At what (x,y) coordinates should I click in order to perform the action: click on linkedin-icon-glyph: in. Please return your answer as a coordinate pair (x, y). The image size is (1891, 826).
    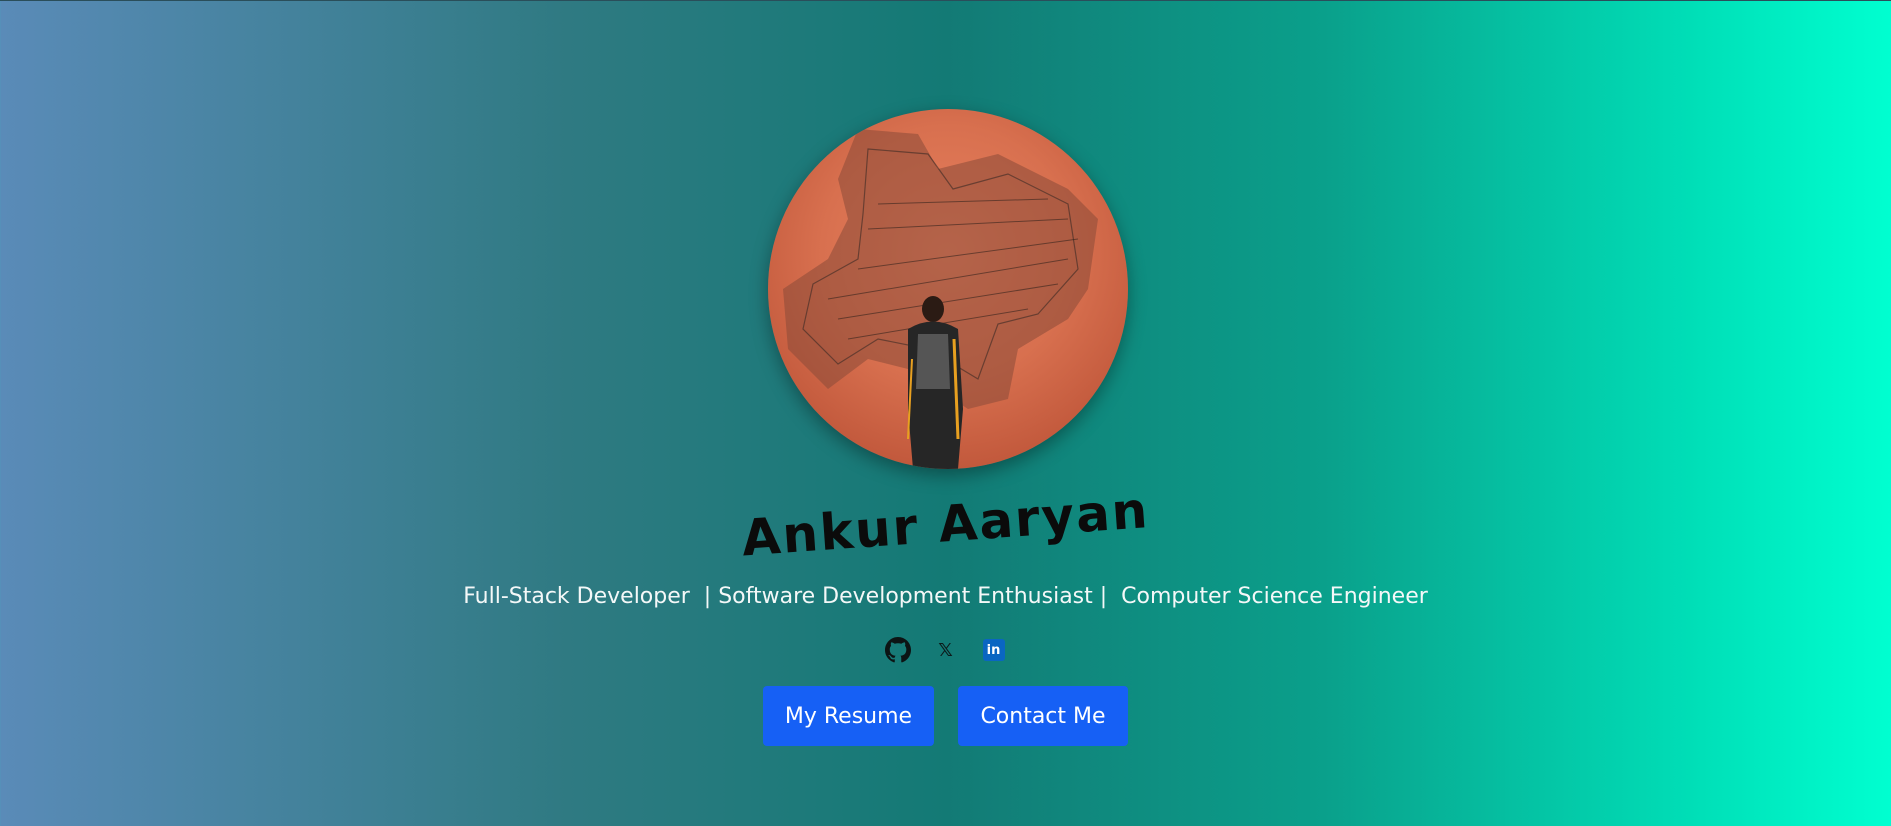
    Looking at the image, I should click on (993, 650).